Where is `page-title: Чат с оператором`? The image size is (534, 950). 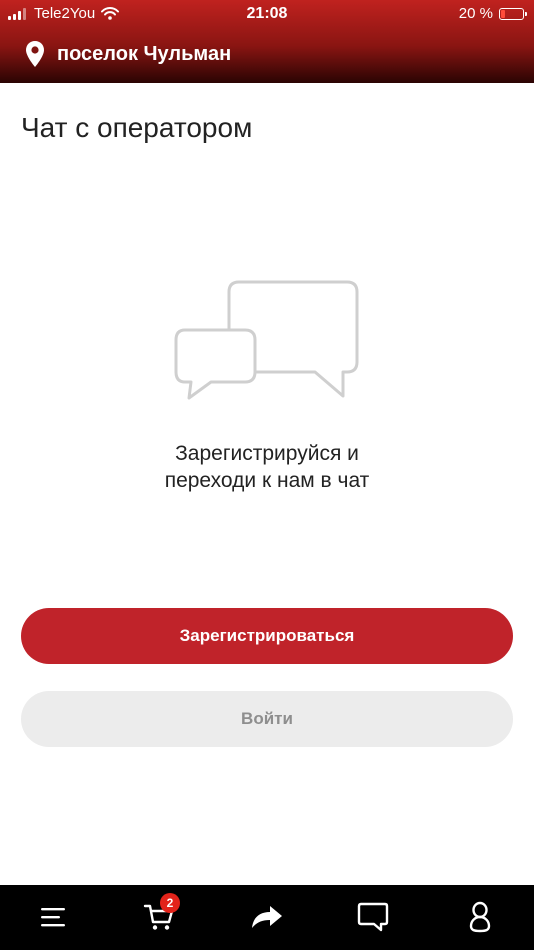
page-title: Чат с оператором is located at coordinates (137, 127).